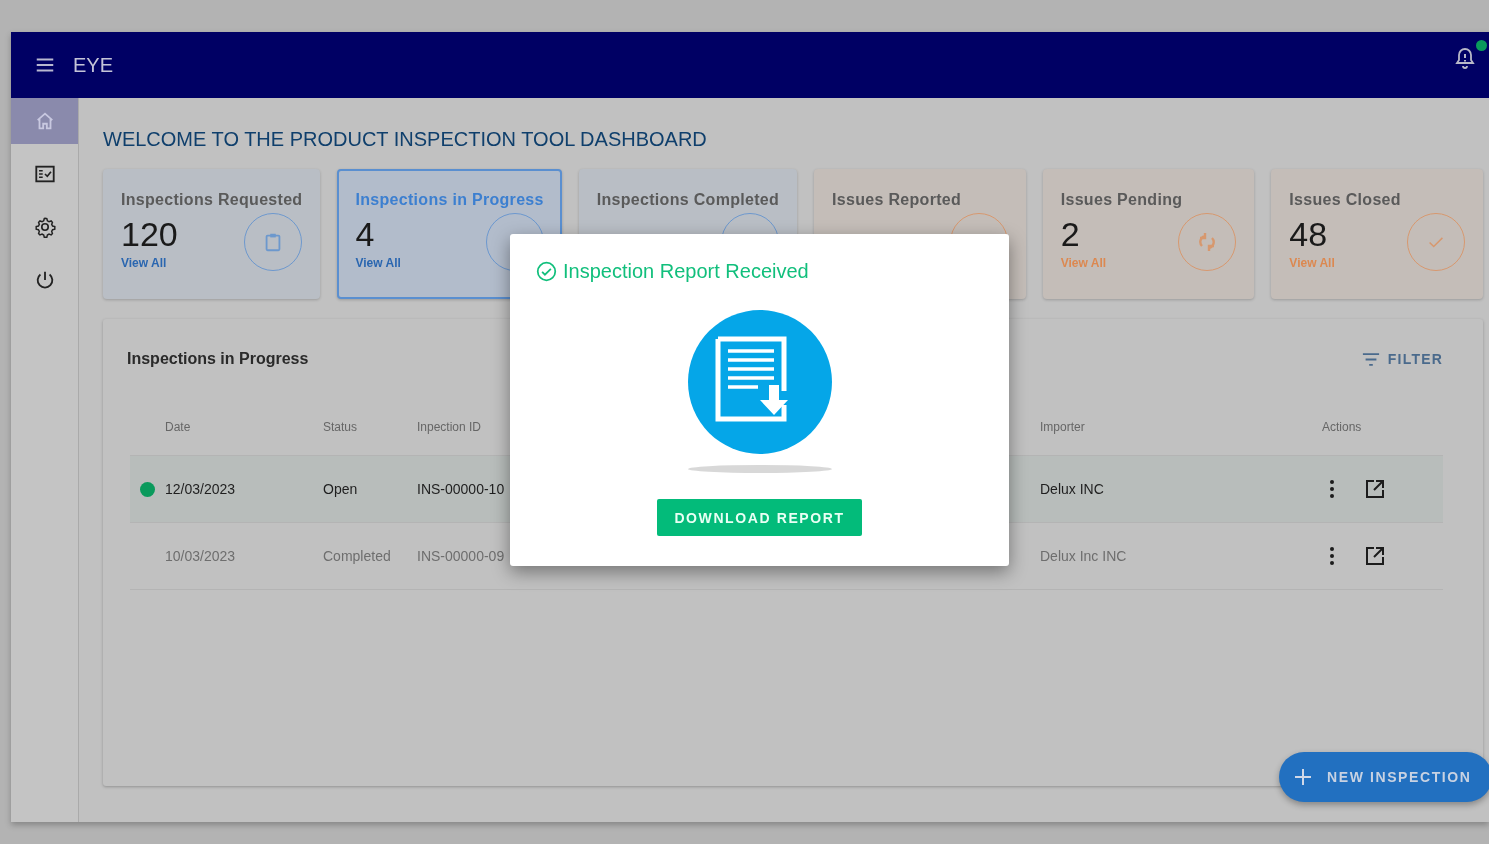 Image resolution: width=1489 pixels, height=844 pixels. Describe the element at coordinates (688, 200) in the screenshot. I see `card-title: Inspections Completed` at that location.